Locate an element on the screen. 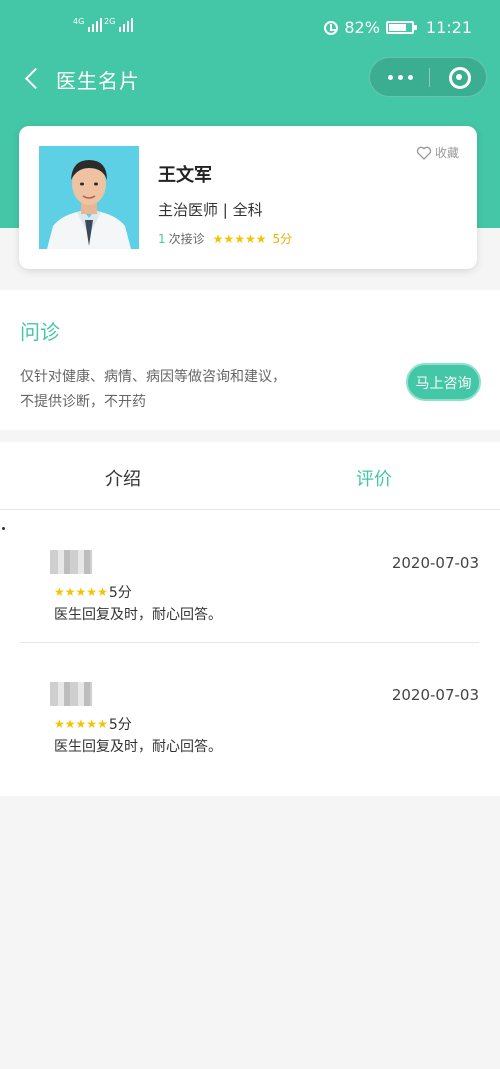 This screenshot has height=1069, width=500. back-button is located at coordinates (32, 78).